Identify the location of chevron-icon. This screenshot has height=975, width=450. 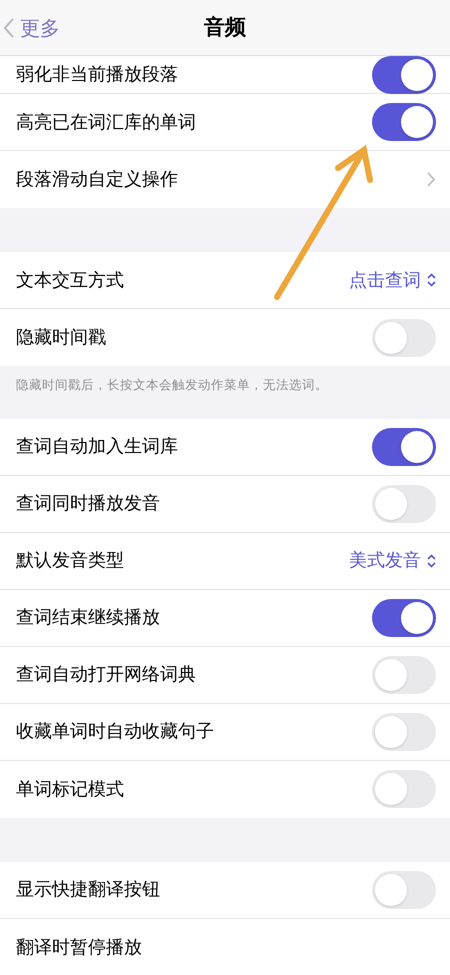
(431, 179).